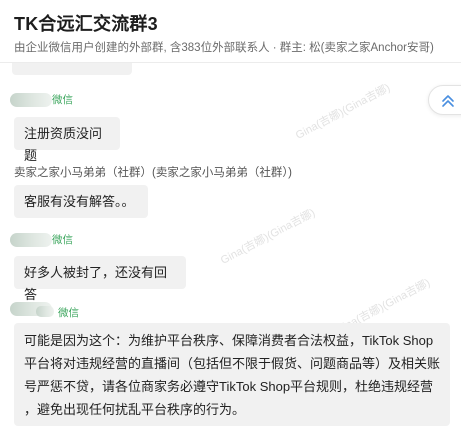  I want to click on message-bubble: 客服有没有解答。。, so click(81, 201).